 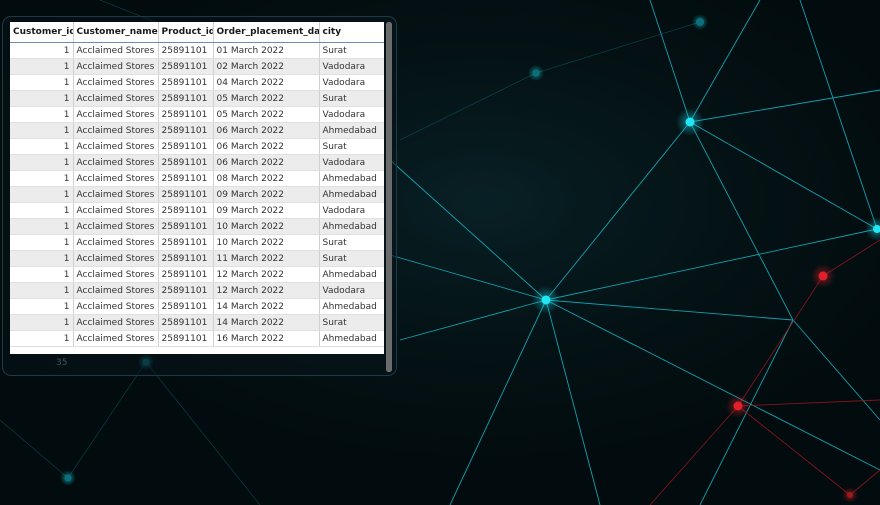 I want to click on cell-order-placement-date: 08 March 2022, so click(x=266, y=178).